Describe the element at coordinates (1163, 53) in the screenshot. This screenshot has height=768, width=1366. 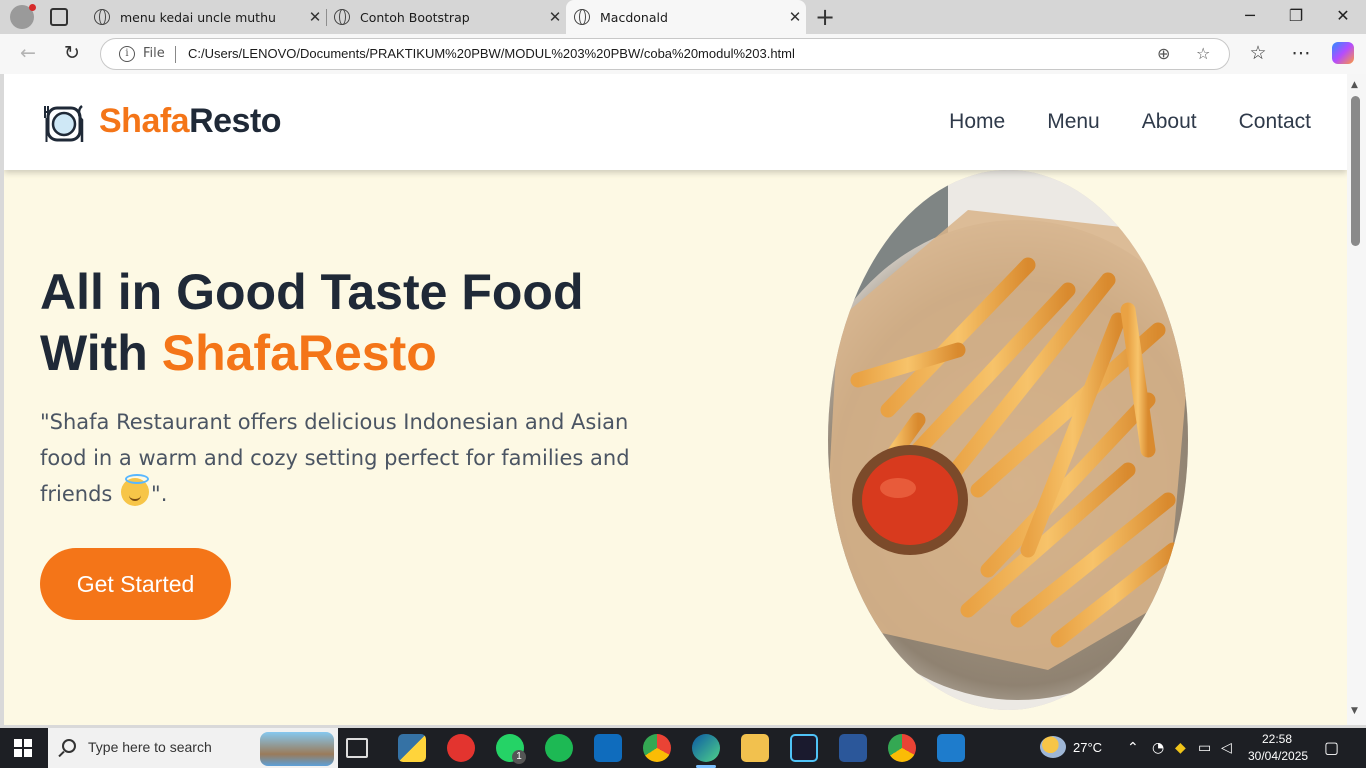
I see `zoom-icon: ⊕` at that location.